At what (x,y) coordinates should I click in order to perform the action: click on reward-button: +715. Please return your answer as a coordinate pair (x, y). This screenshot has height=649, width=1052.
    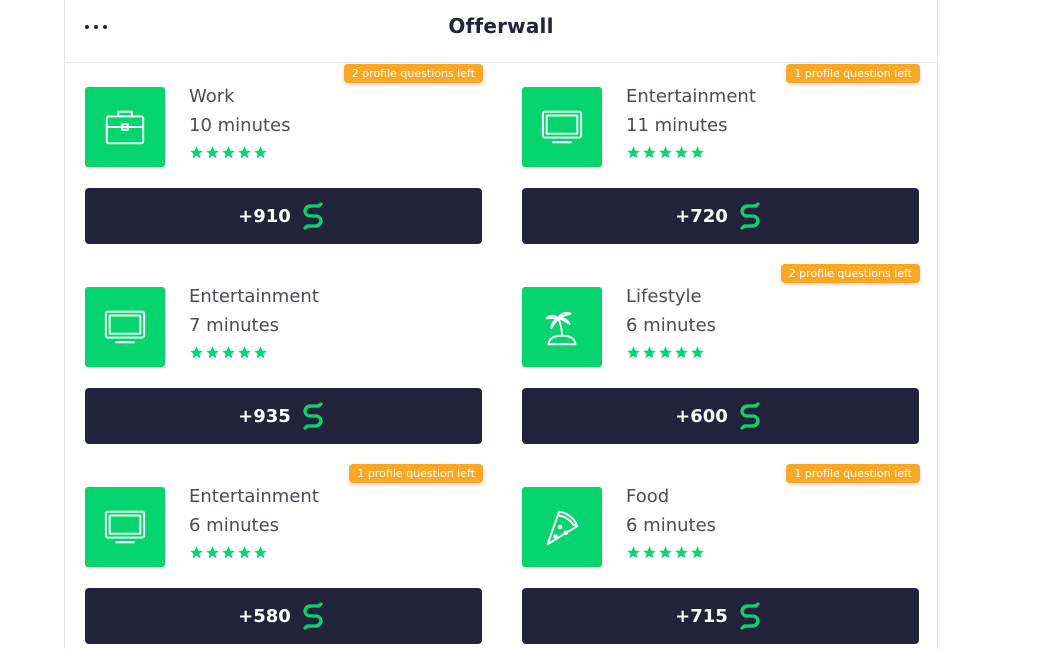
    Looking at the image, I should click on (720, 616).